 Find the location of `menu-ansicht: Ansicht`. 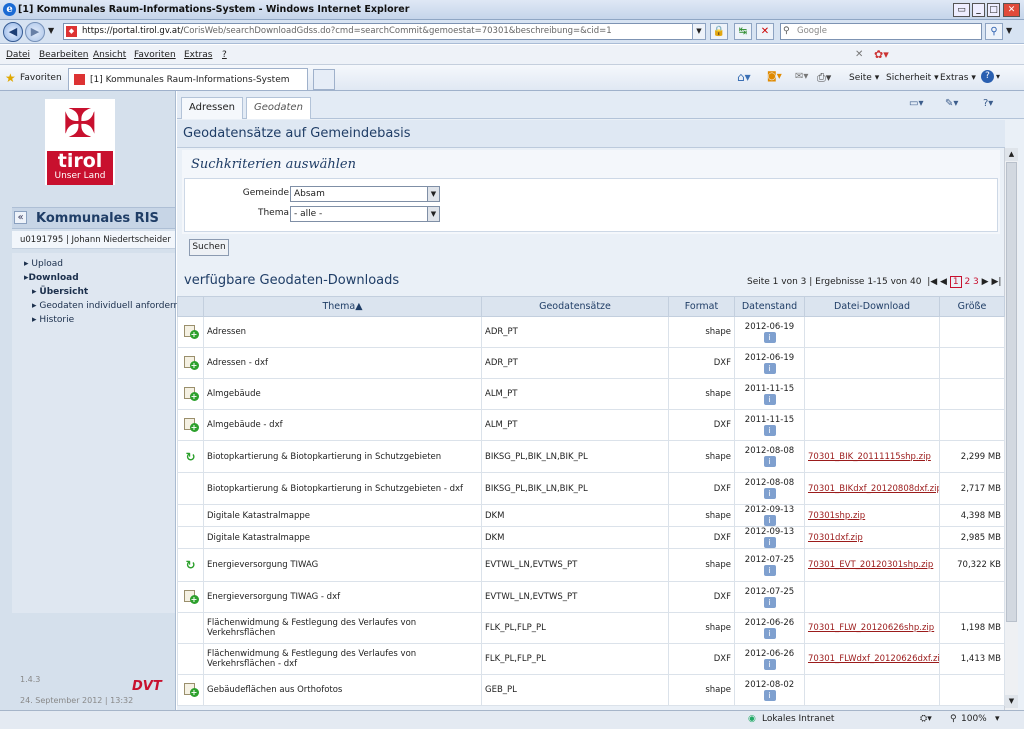

menu-ansicht: Ansicht is located at coordinates (109, 55).